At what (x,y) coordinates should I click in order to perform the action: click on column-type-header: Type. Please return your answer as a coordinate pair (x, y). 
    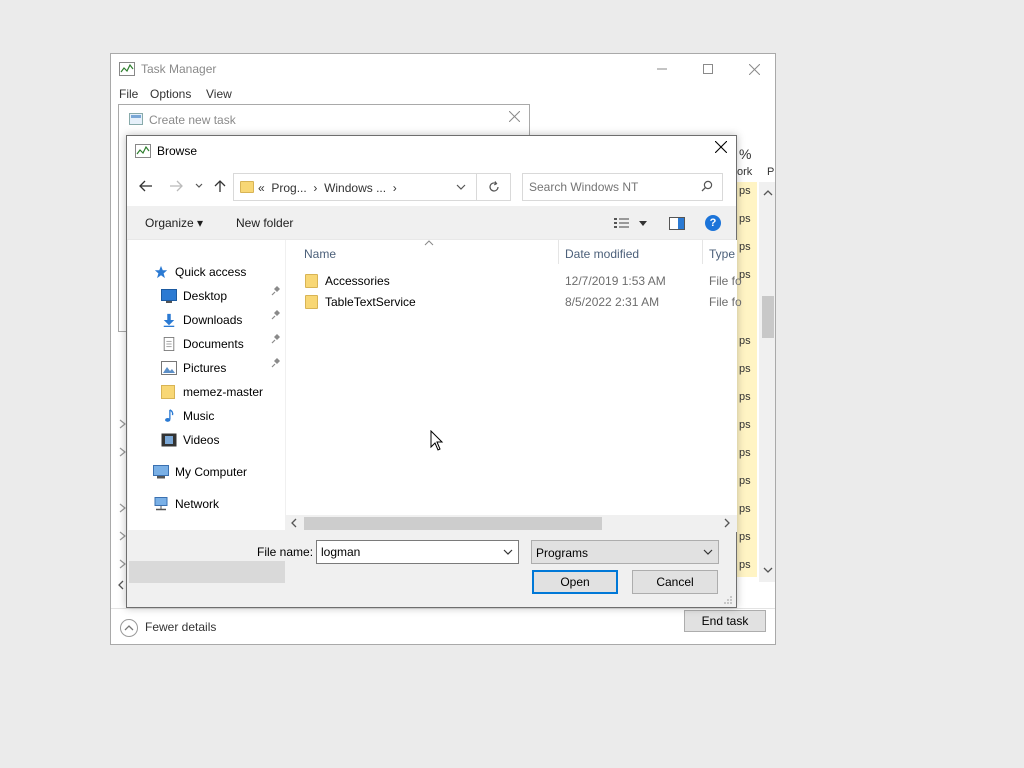
    Looking at the image, I should click on (722, 254).